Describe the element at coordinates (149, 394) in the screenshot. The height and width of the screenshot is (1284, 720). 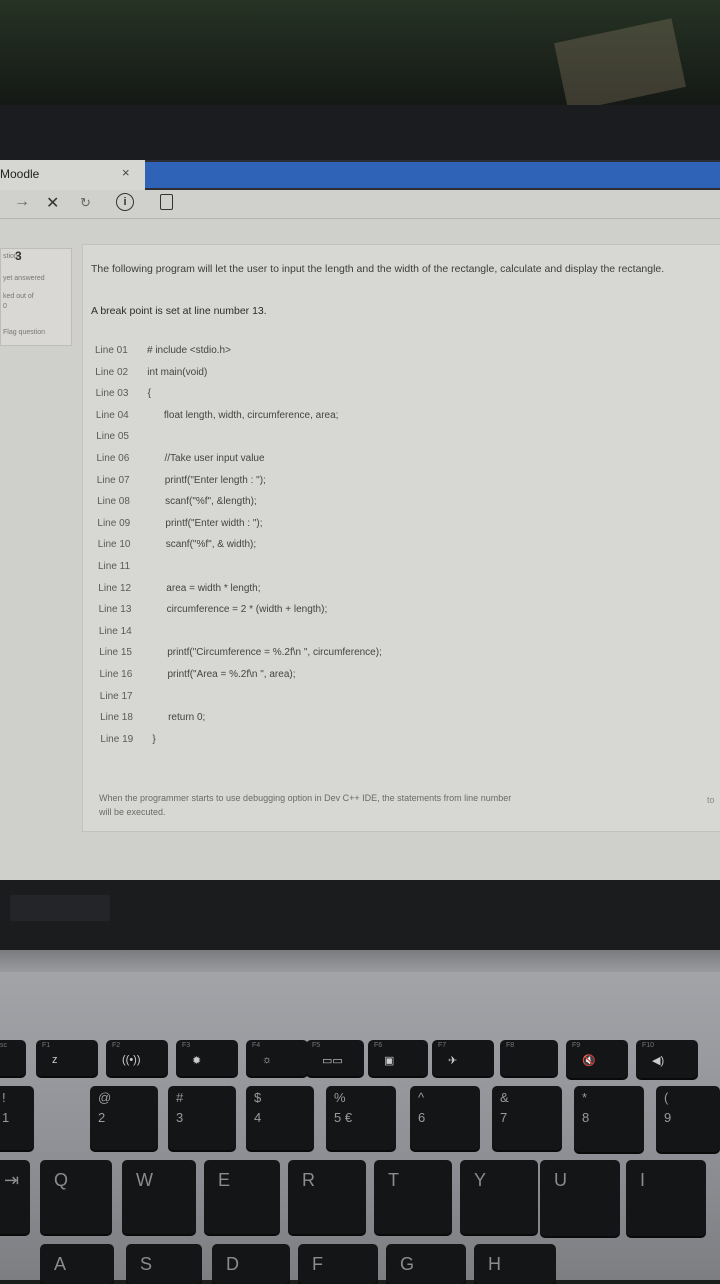
I see `line-code: {` at that location.